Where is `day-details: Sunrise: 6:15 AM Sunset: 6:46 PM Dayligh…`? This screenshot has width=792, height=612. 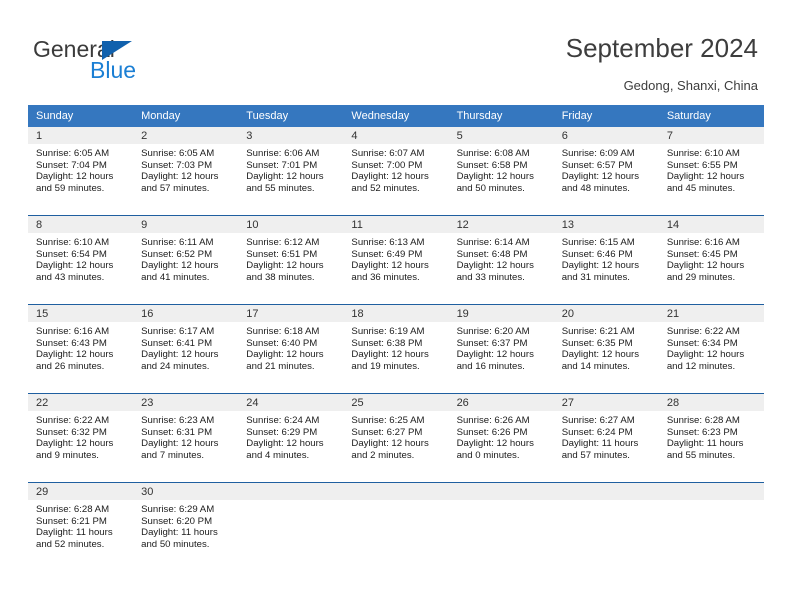
day-details: Sunrise: 6:15 AM Sunset: 6:46 PM Dayligh… is located at coordinates (606, 258).